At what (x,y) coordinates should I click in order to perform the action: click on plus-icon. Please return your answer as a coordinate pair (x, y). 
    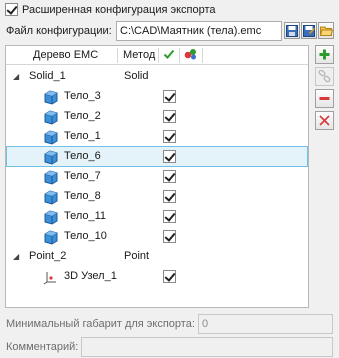
    Looking at the image, I should click on (324, 54).